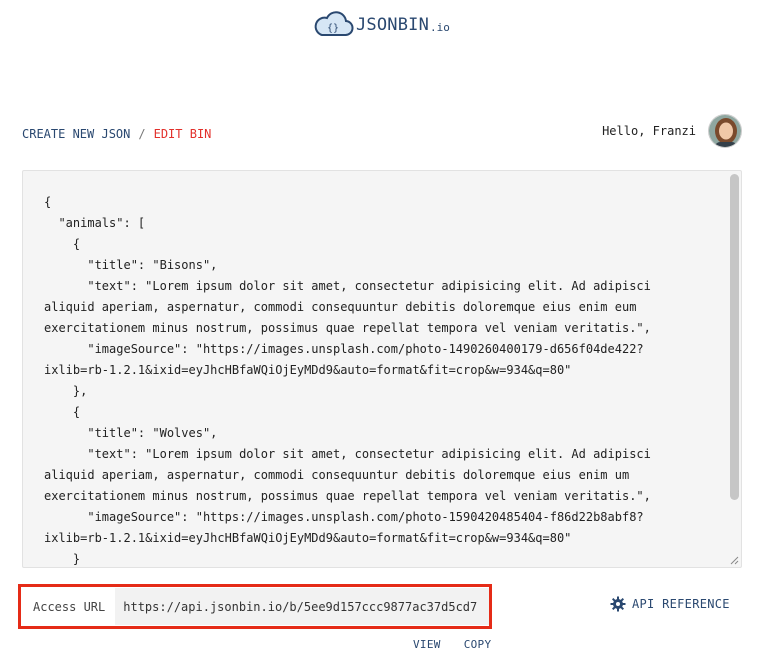 This screenshot has height=660, width=768. I want to click on breadcrumb-edit-bin: EDIT BIN, so click(182, 134).